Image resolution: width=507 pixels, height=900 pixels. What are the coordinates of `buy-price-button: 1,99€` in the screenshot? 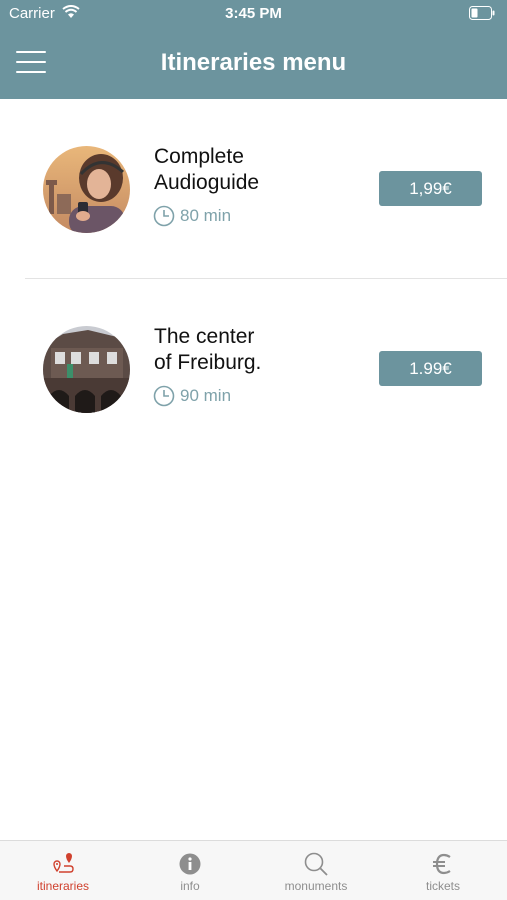 It's located at (430, 188).